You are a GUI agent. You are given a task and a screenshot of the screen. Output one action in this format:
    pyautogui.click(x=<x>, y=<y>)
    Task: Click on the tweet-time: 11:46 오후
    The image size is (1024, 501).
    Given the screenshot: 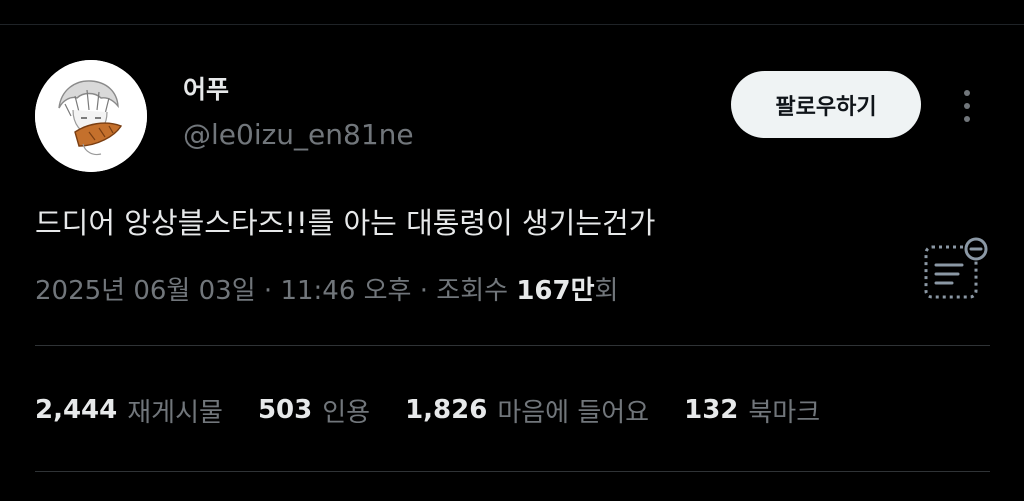 What is the action you would take?
    pyautogui.click(x=345, y=291)
    